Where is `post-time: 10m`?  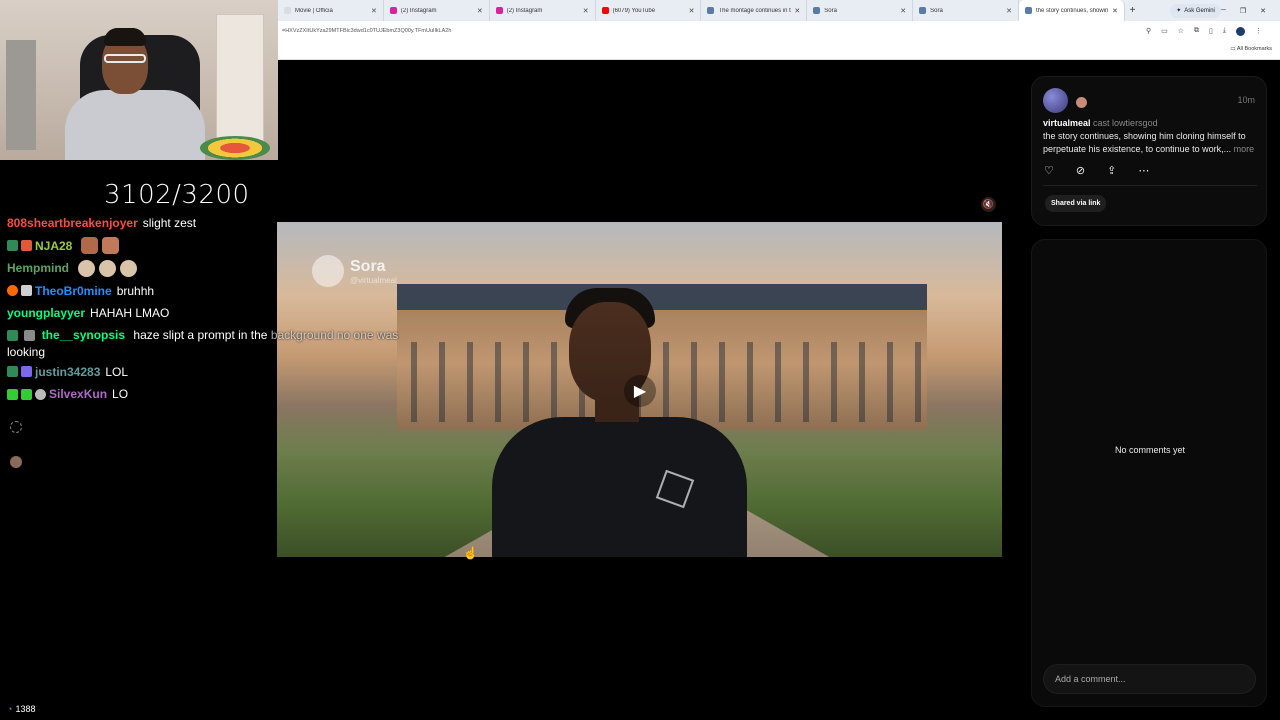 post-time: 10m is located at coordinates (1246, 100).